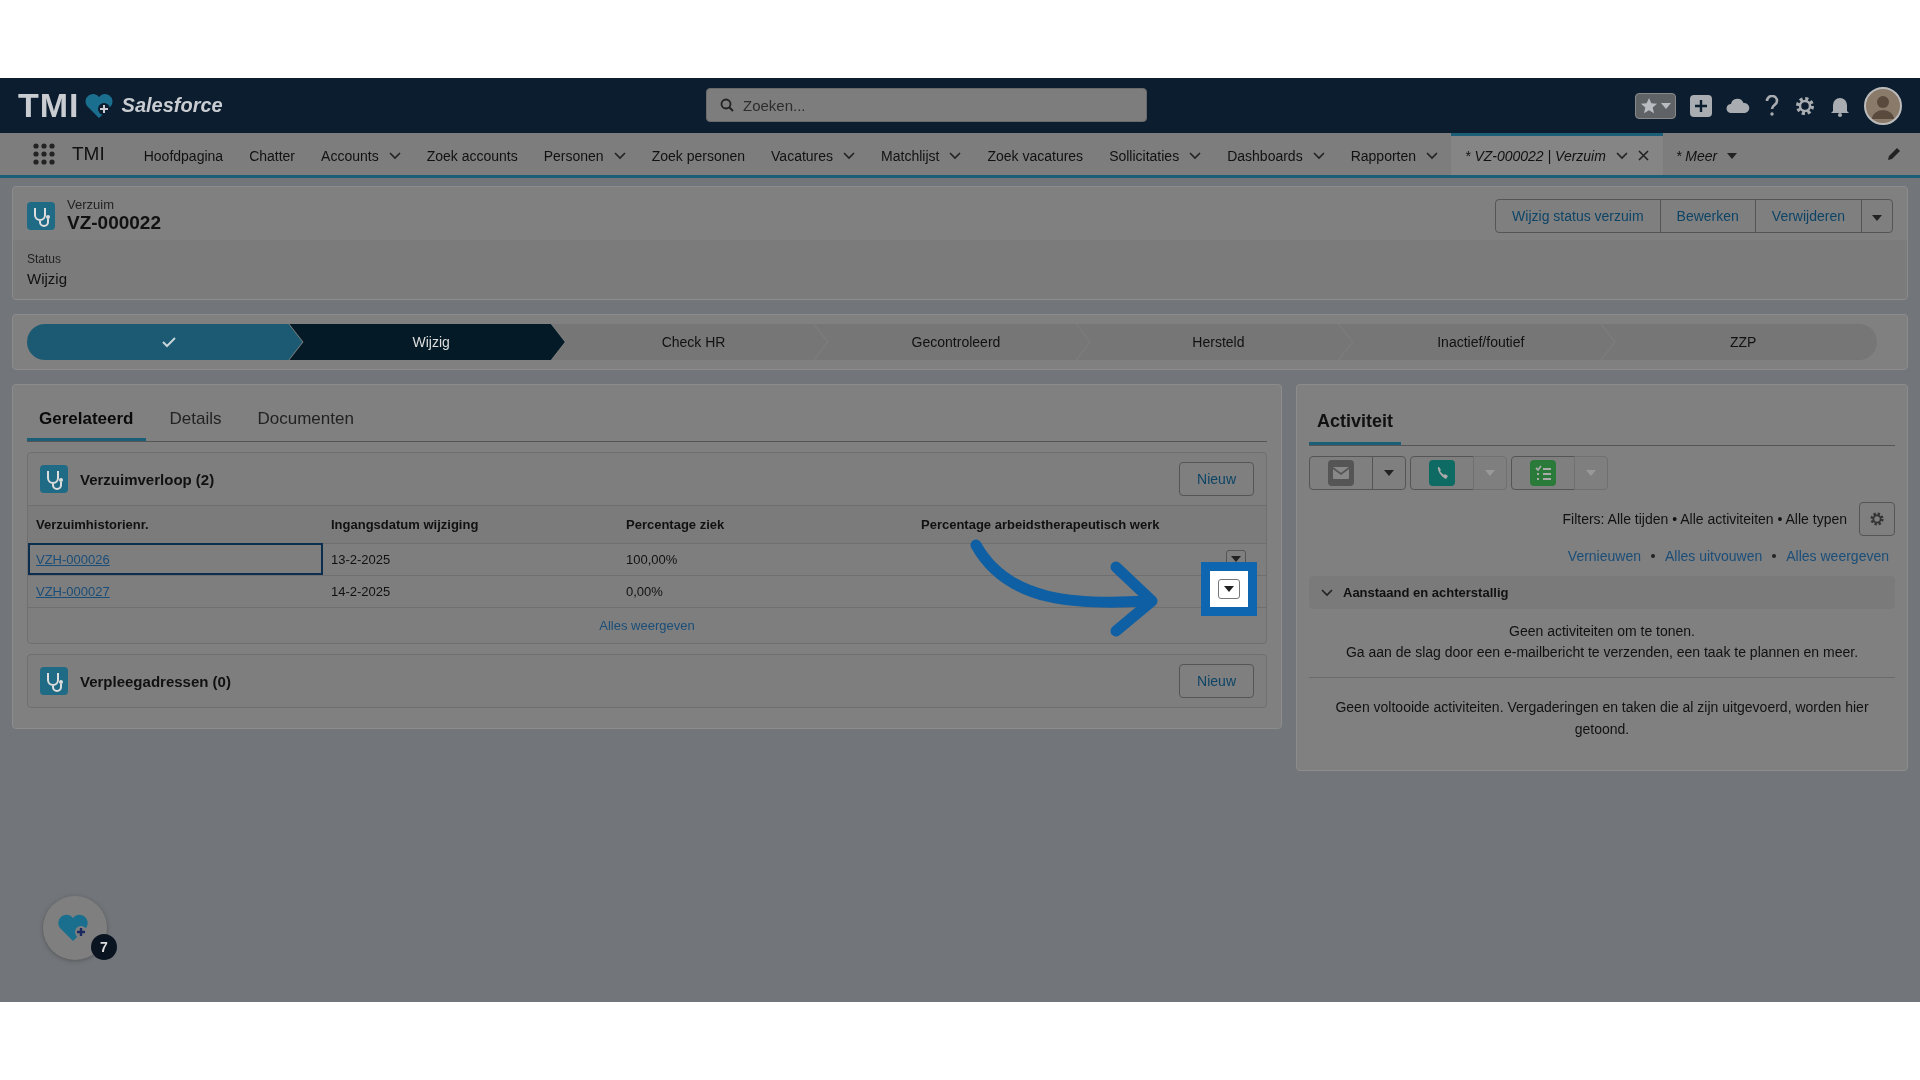 This screenshot has width=1920, height=1080. Describe the element at coordinates (361, 591) in the screenshot. I see `table-cell: 14-2-2025` at that location.